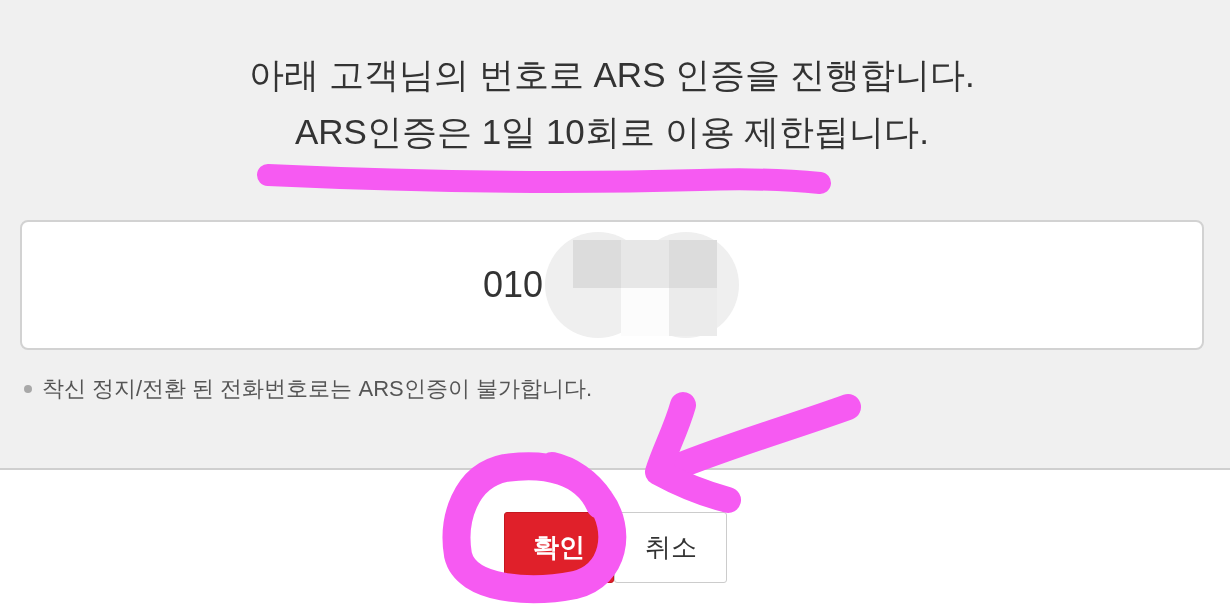 This screenshot has height=606, width=1230. Describe the element at coordinates (612, 132) in the screenshot. I see `notice-text: ARS인증은 1일 10회로 이용 제한됩니다.` at that location.